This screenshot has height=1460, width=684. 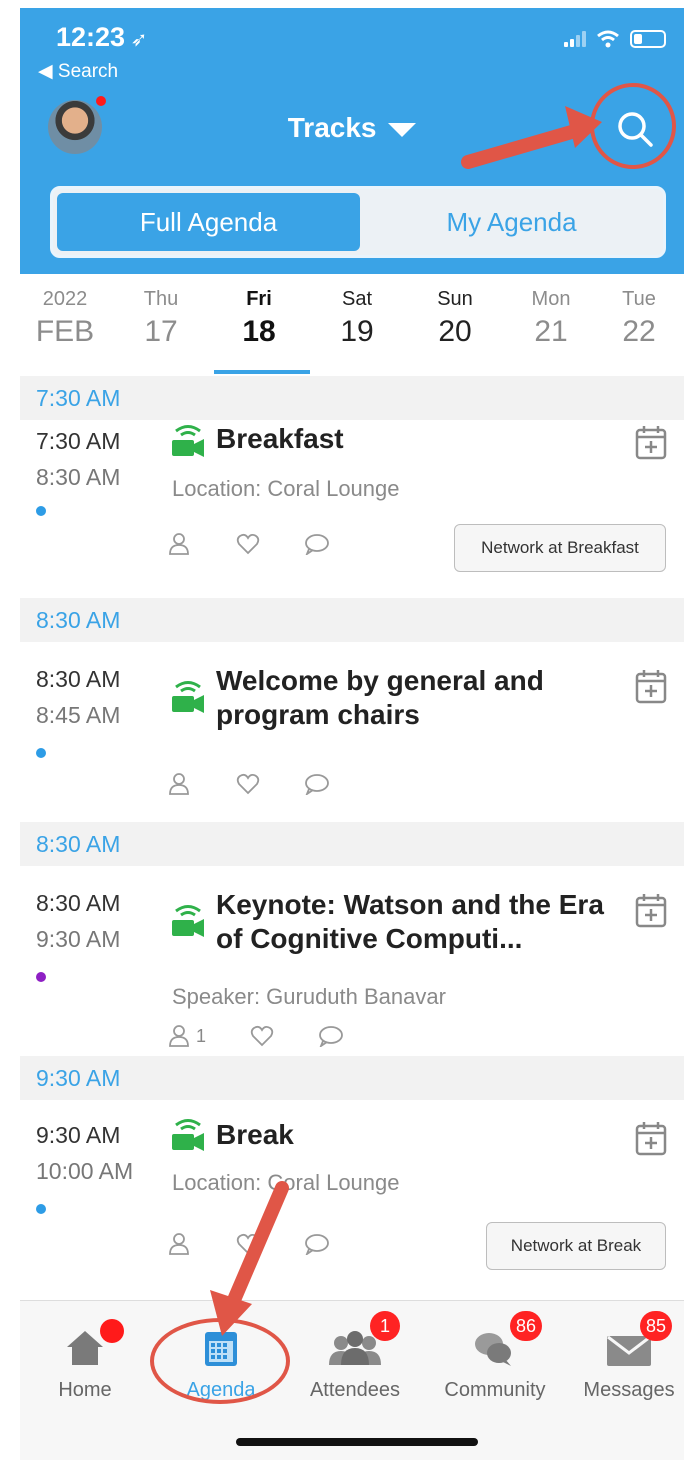 I want to click on section-header: 9:30 AM, so click(x=352, y=1078).